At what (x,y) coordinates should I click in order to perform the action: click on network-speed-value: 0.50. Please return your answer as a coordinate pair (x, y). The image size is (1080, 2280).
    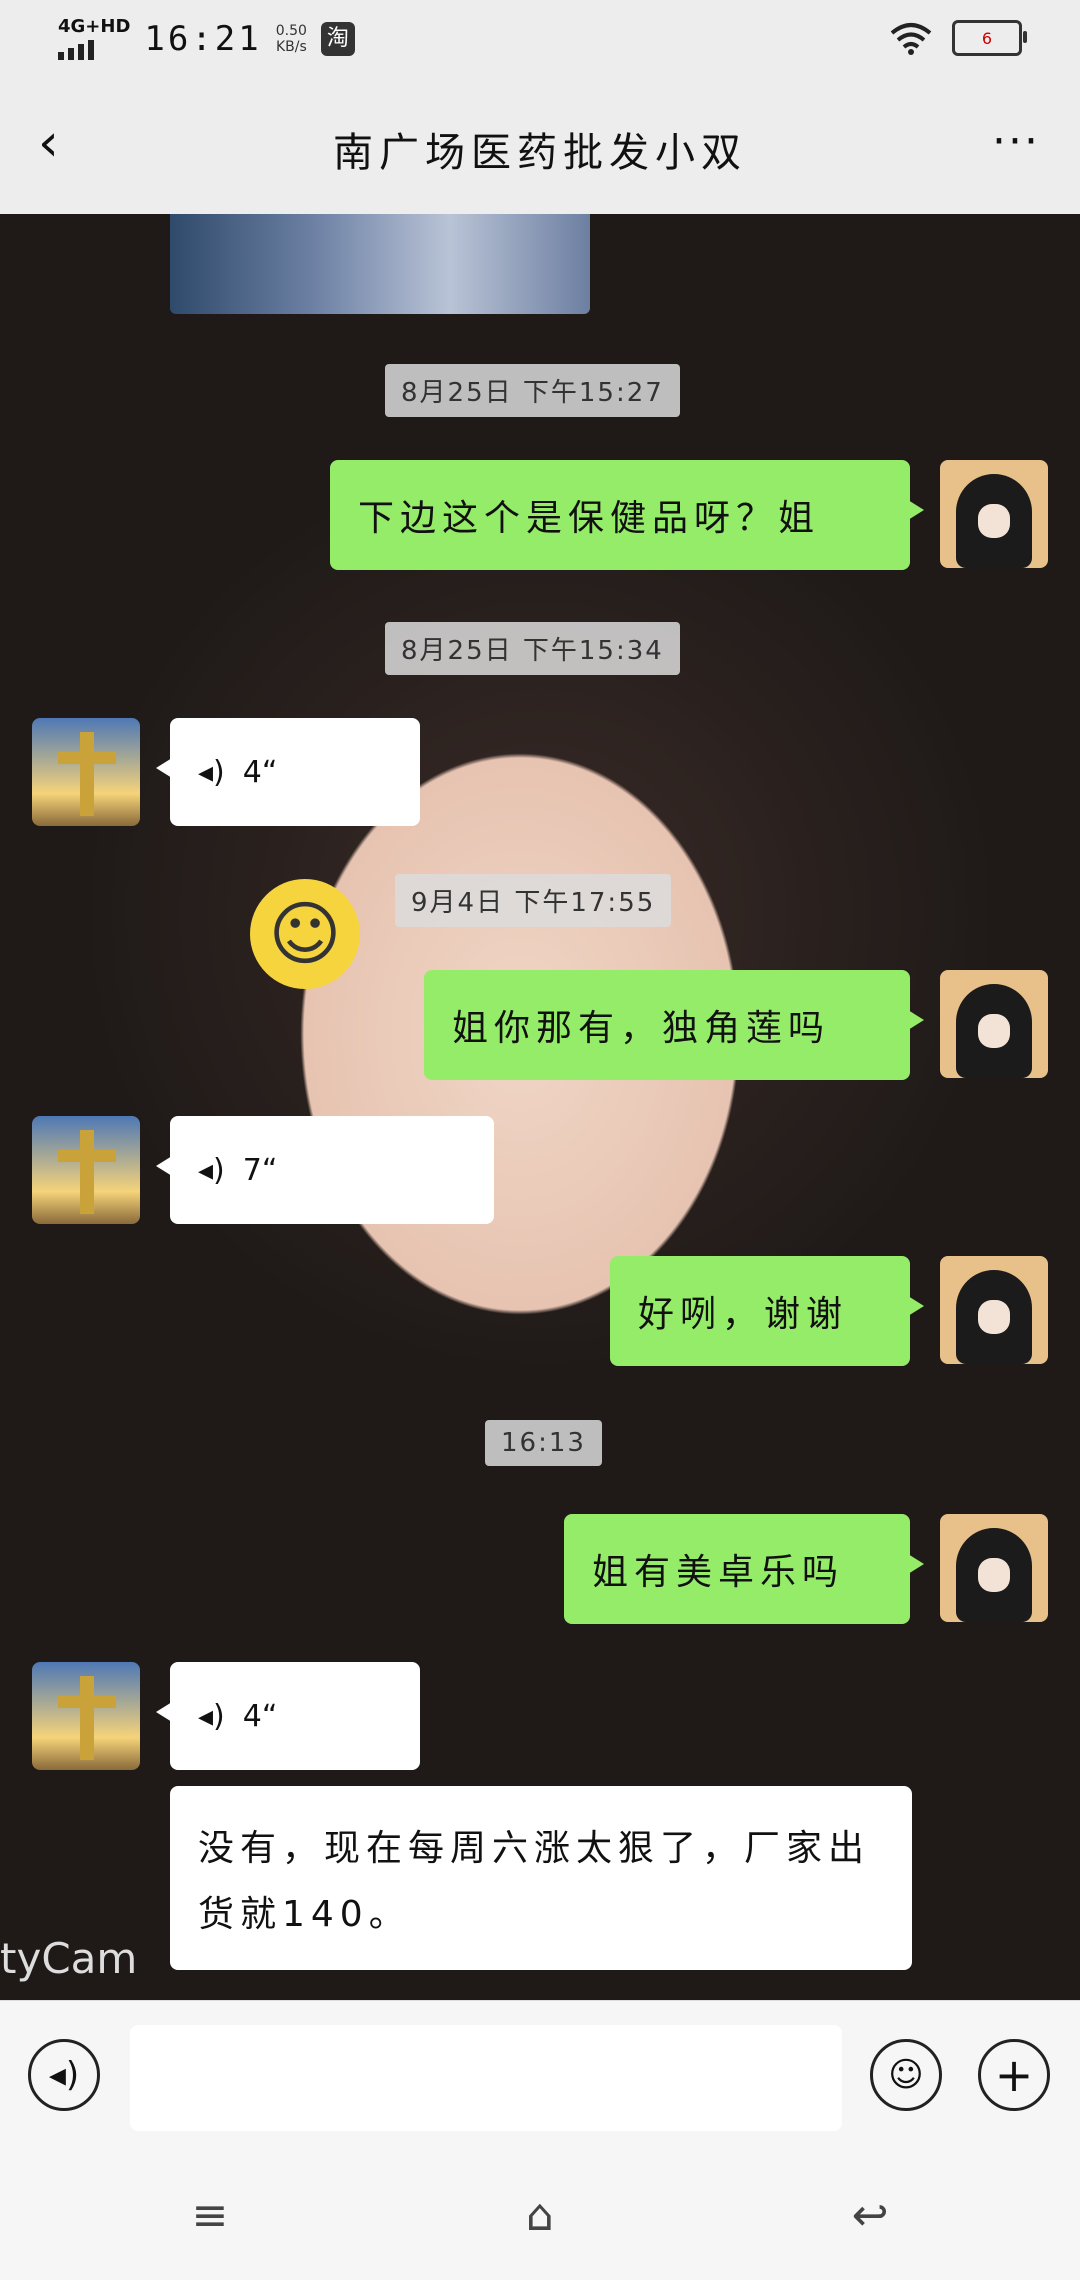
    Looking at the image, I should click on (291, 31).